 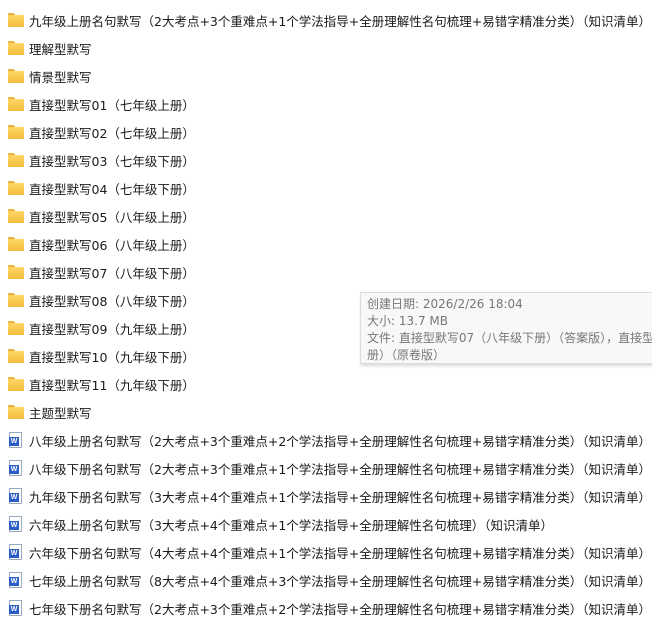 What do you see at coordinates (326, 384) in the screenshot?
I see `folder-item: 直接型默写11（九年级下册）` at bounding box center [326, 384].